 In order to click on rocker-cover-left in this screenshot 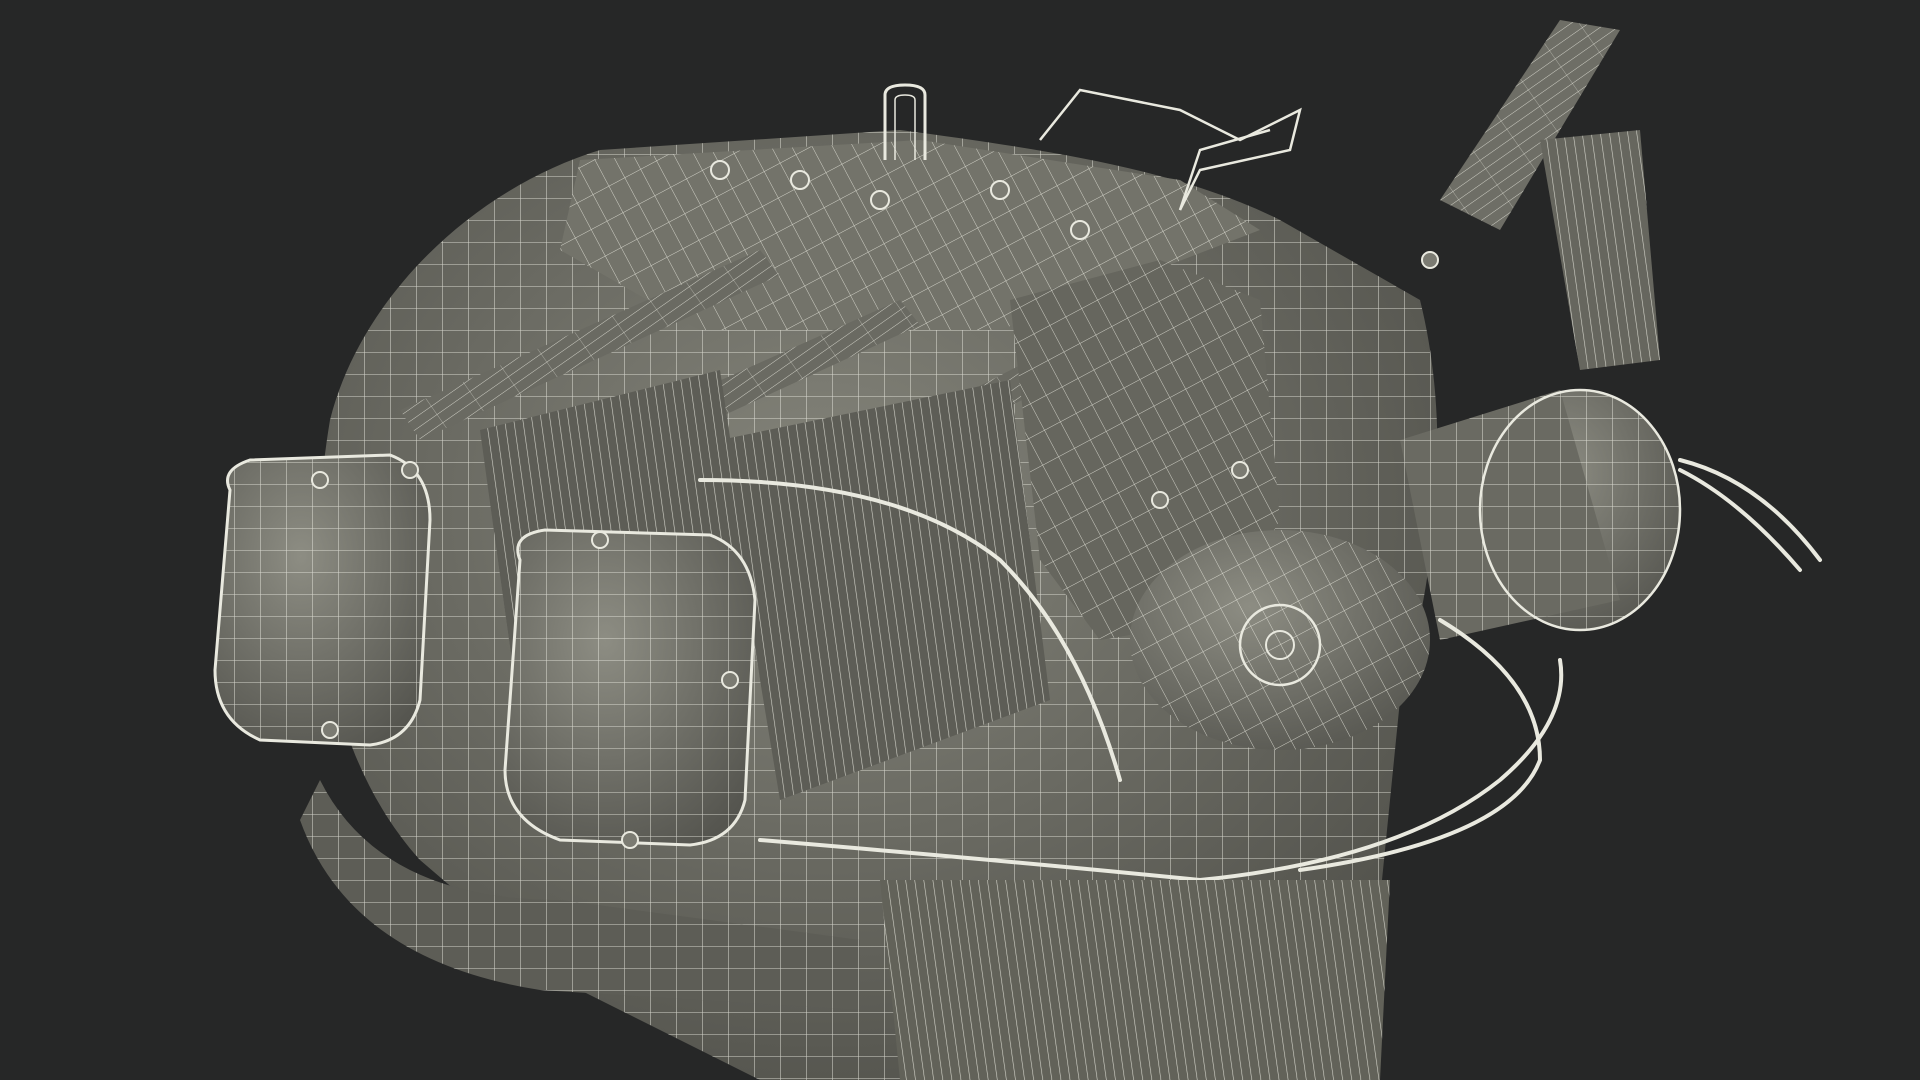, I will do `click(322, 600)`.